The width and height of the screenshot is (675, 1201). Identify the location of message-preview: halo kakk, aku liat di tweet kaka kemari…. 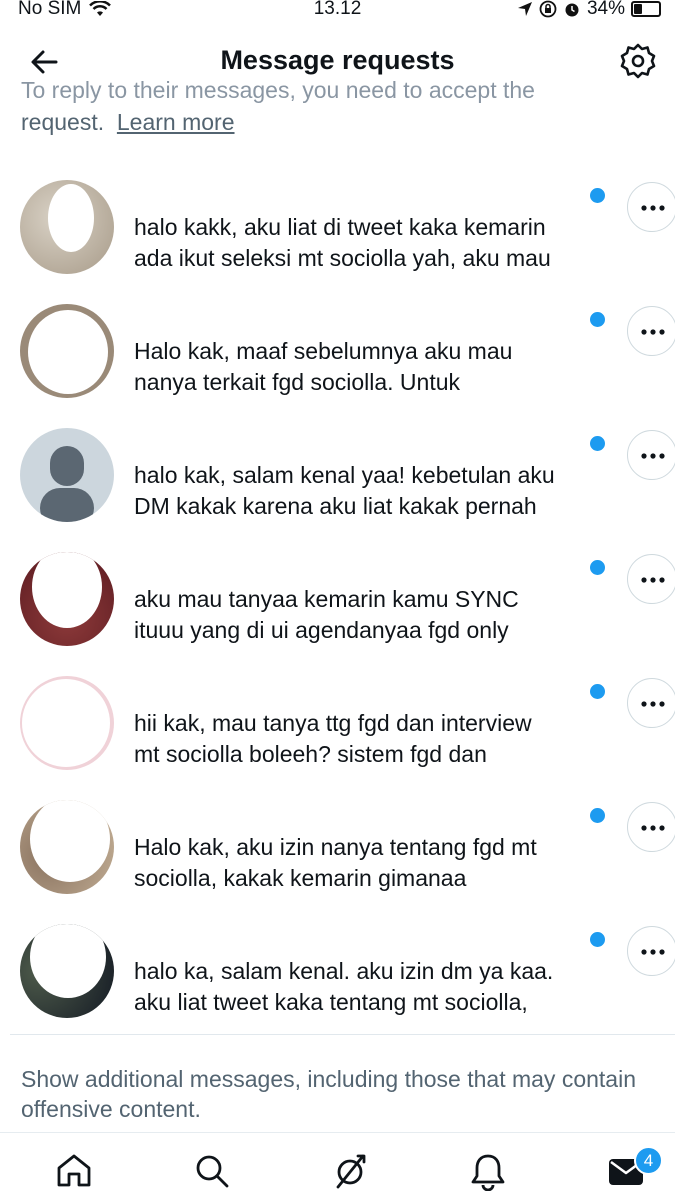
(374, 243).